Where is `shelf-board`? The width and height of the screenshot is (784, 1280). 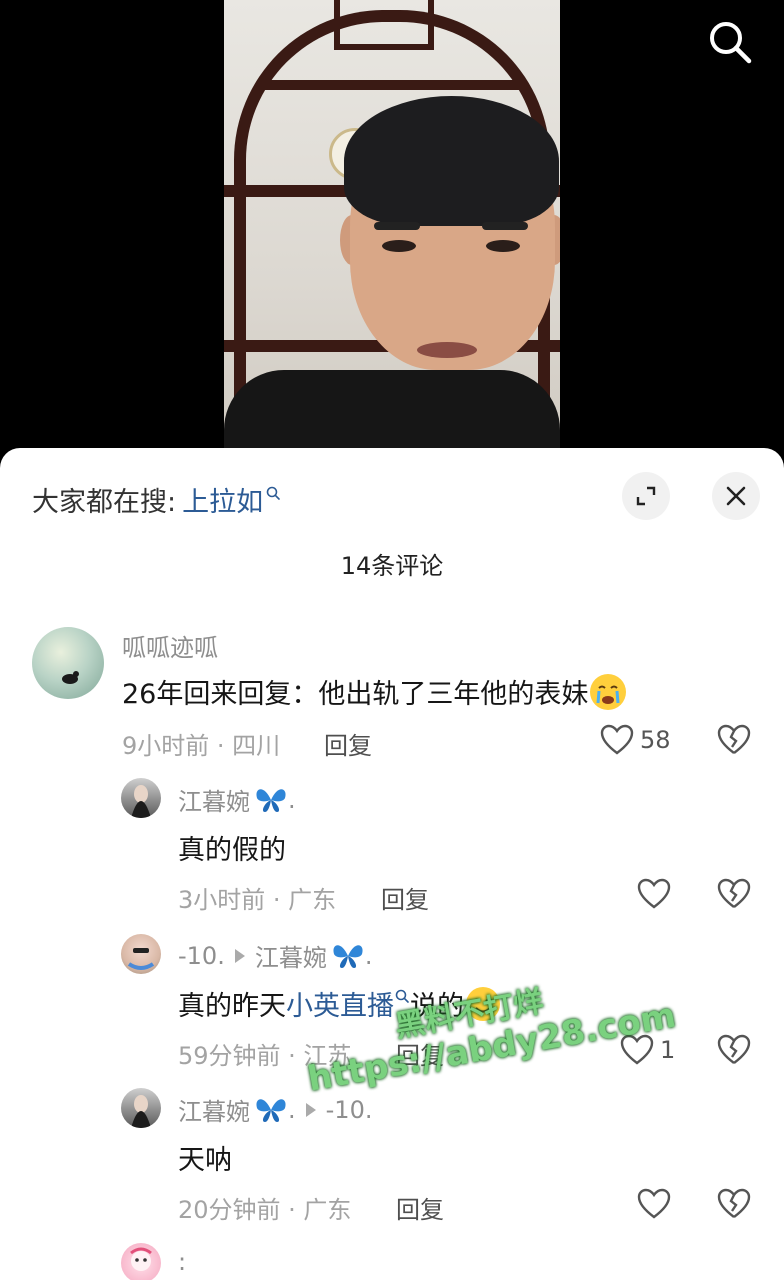
shelf-board is located at coordinates (394, 85).